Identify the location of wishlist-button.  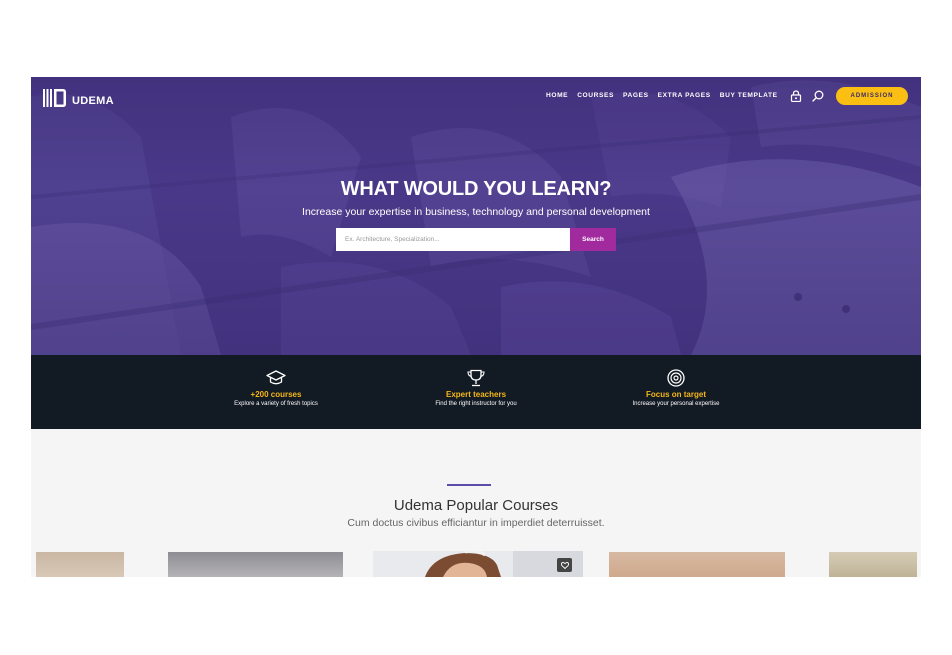
(564, 565).